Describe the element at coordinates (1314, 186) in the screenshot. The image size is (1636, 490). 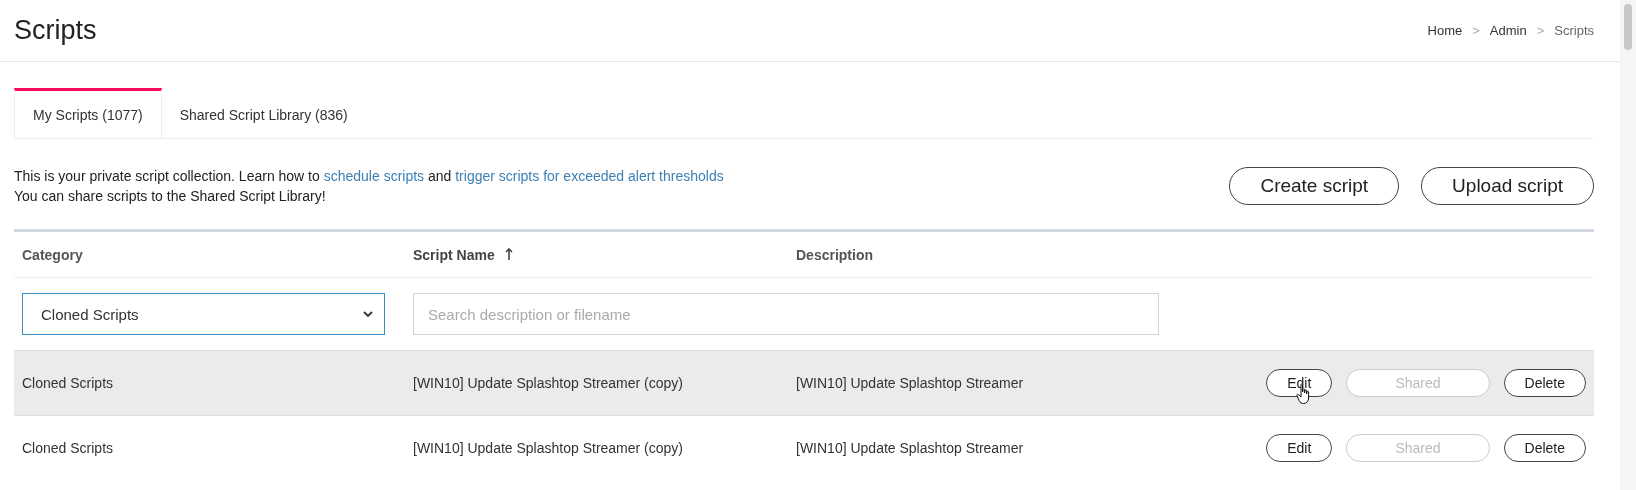
I see `action-button: Create script` at that location.